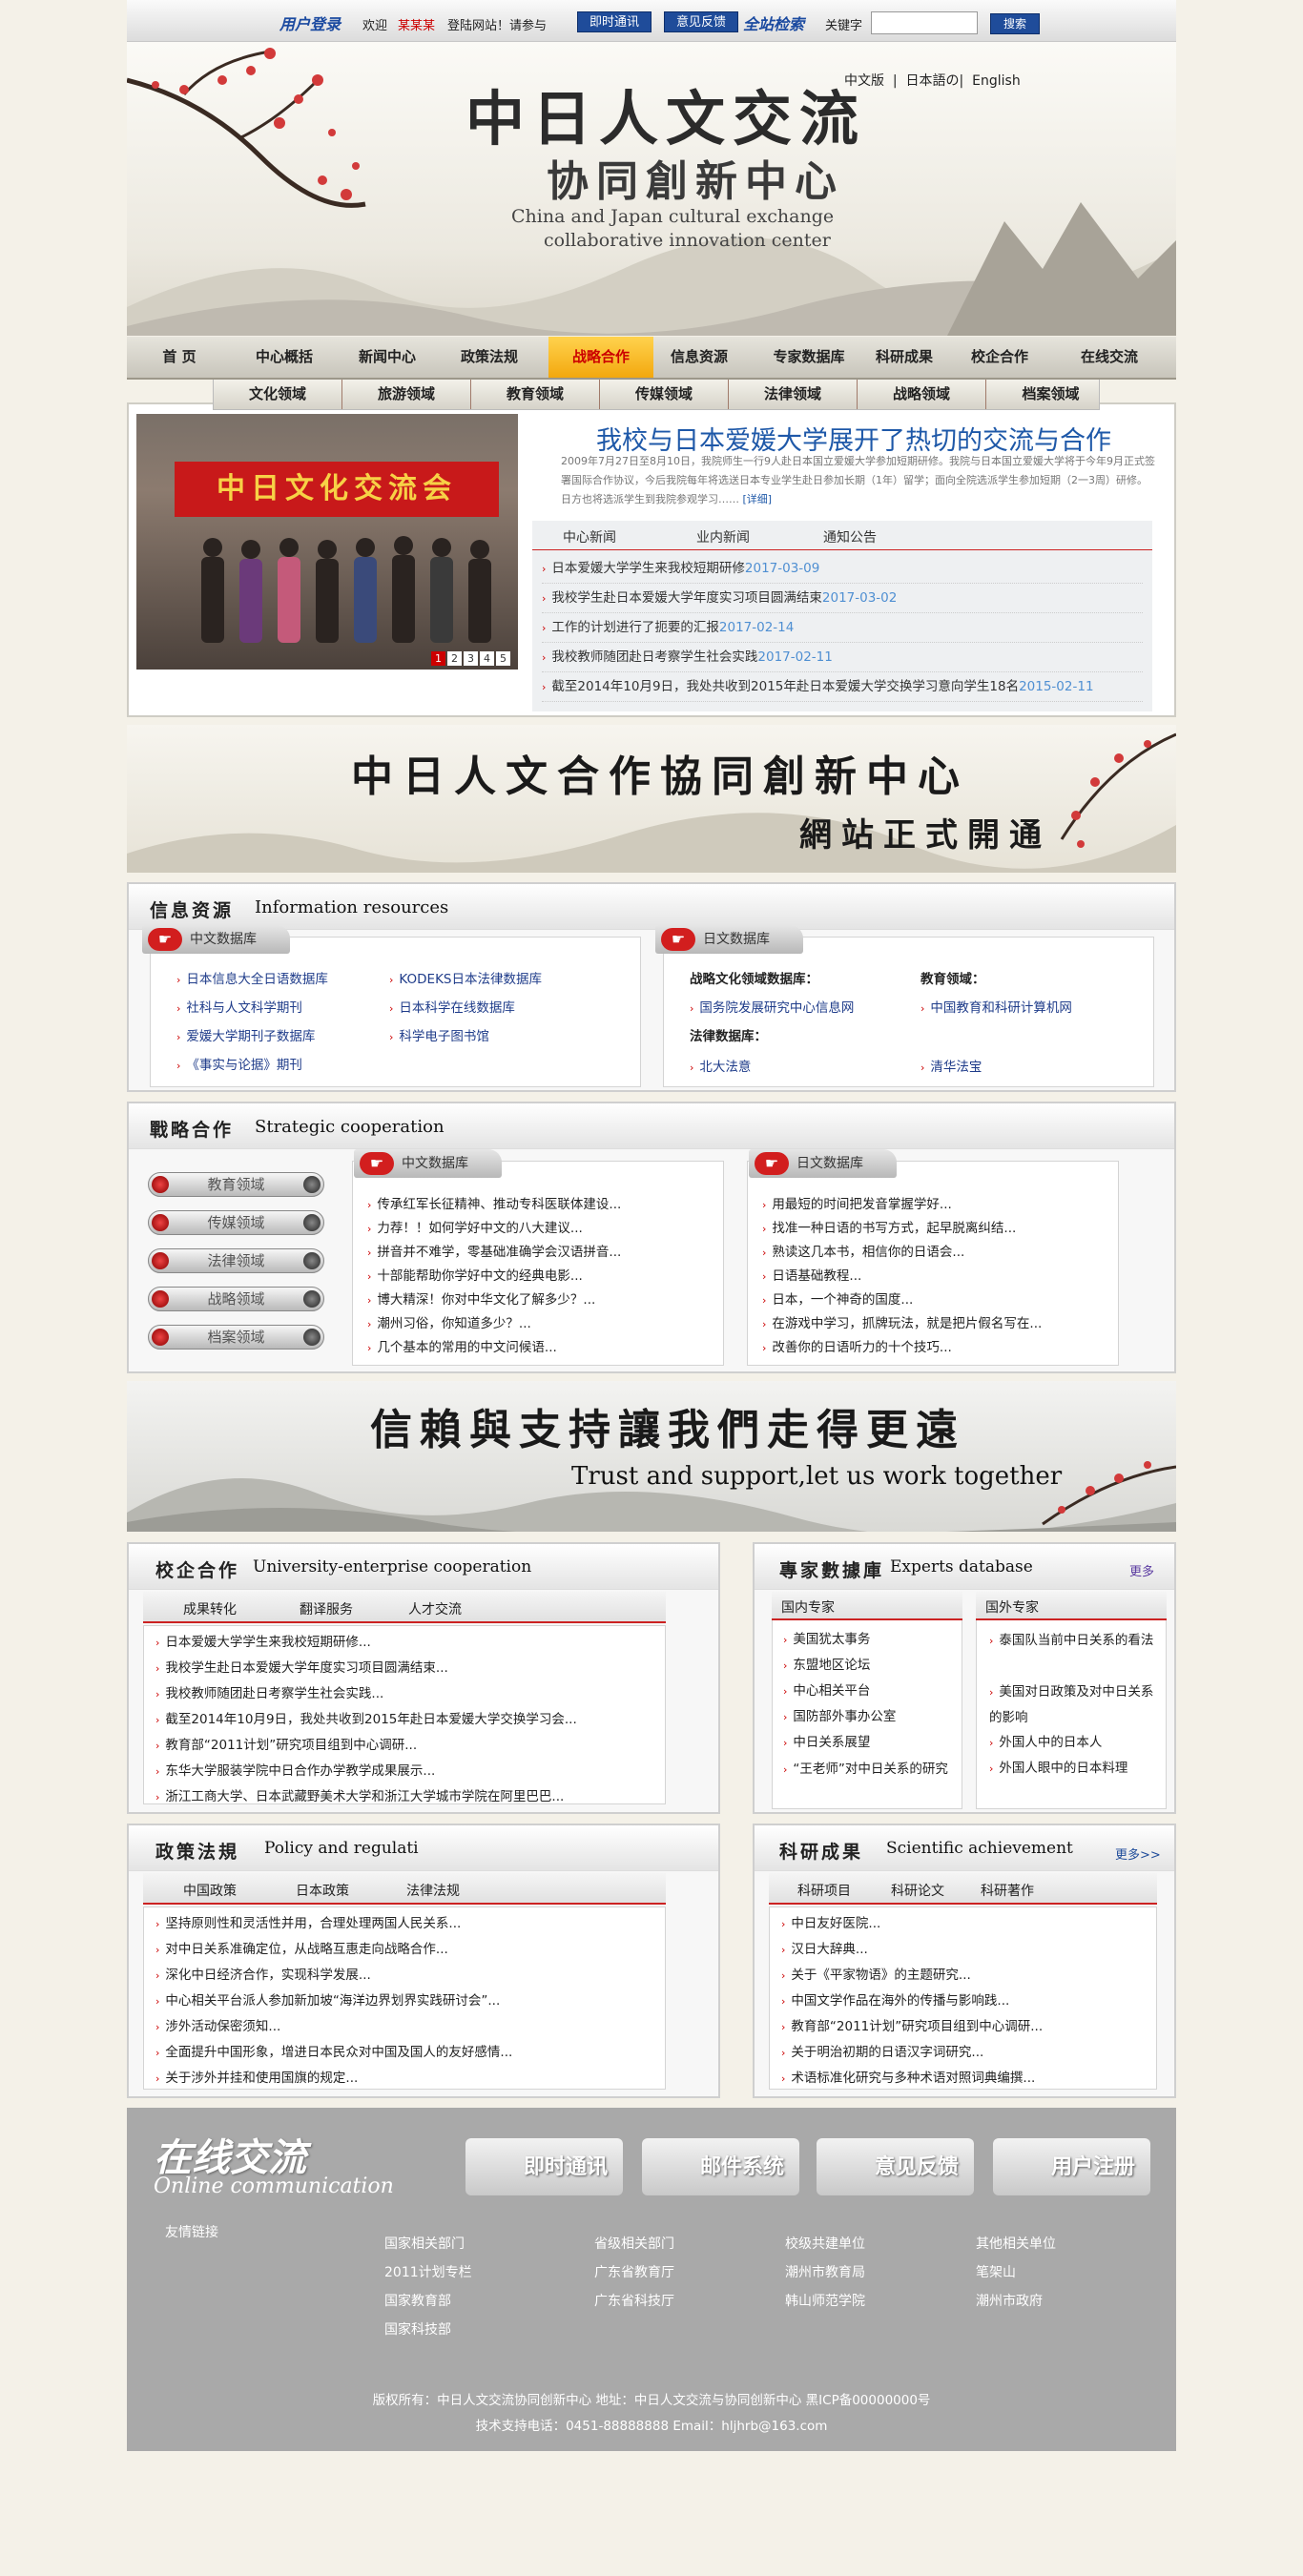 The image size is (1303, 2576). I want to click on tab-japan-policy: 日本政策, so click(322, 1890).